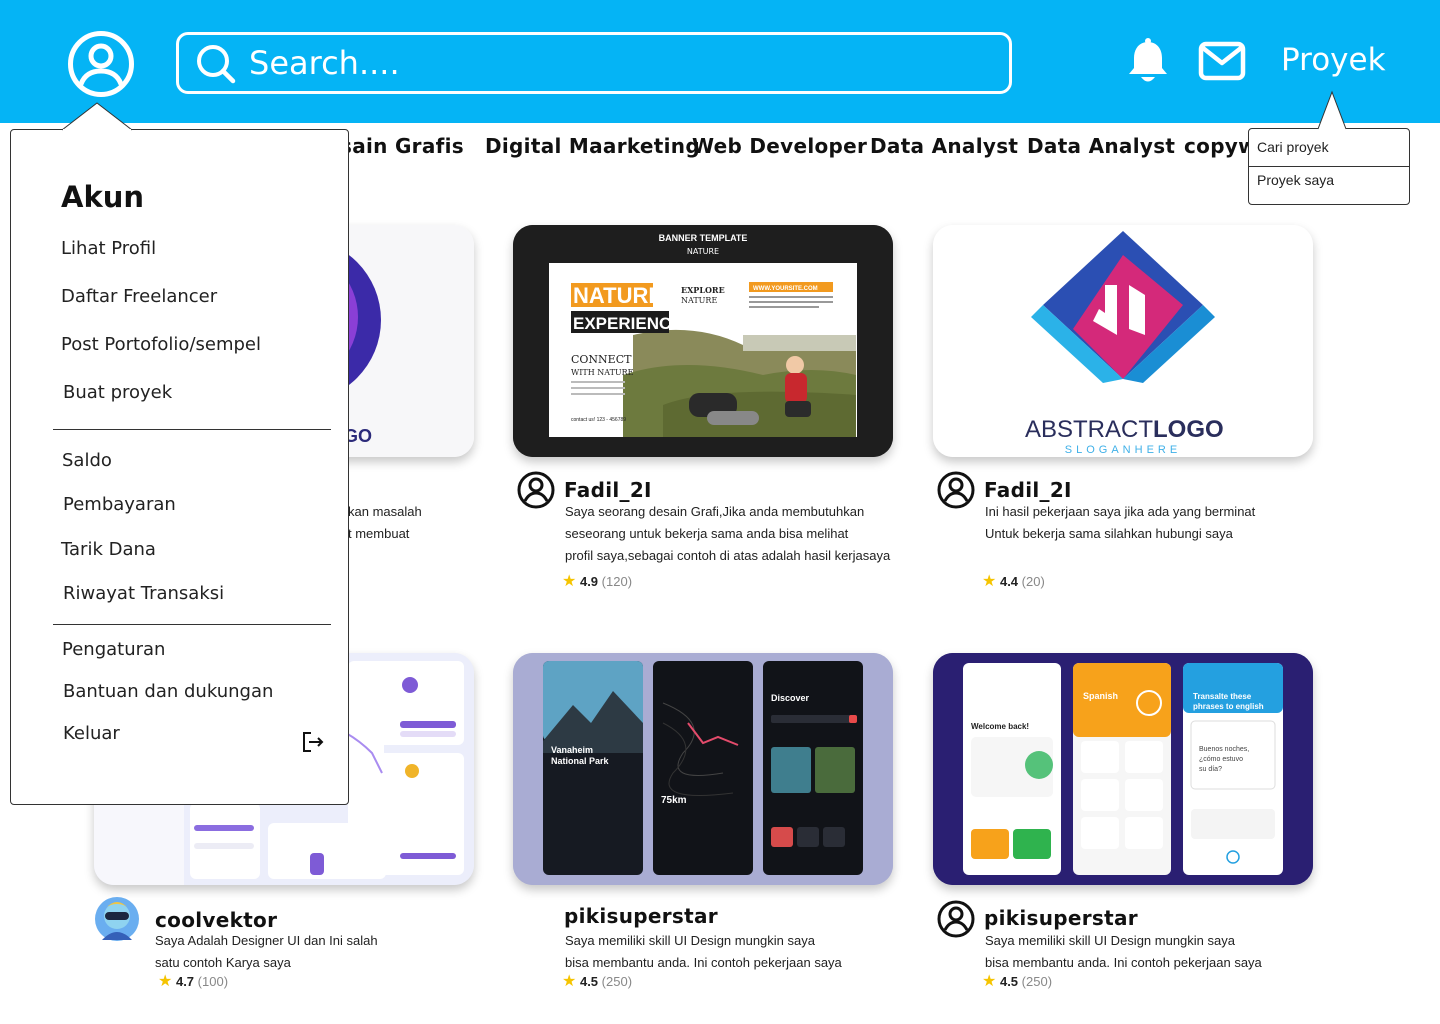 Image resolution: width=1440 pixels, height=1024 pixels. I want to click on svg-text: CONNECT, so click(601, 359).